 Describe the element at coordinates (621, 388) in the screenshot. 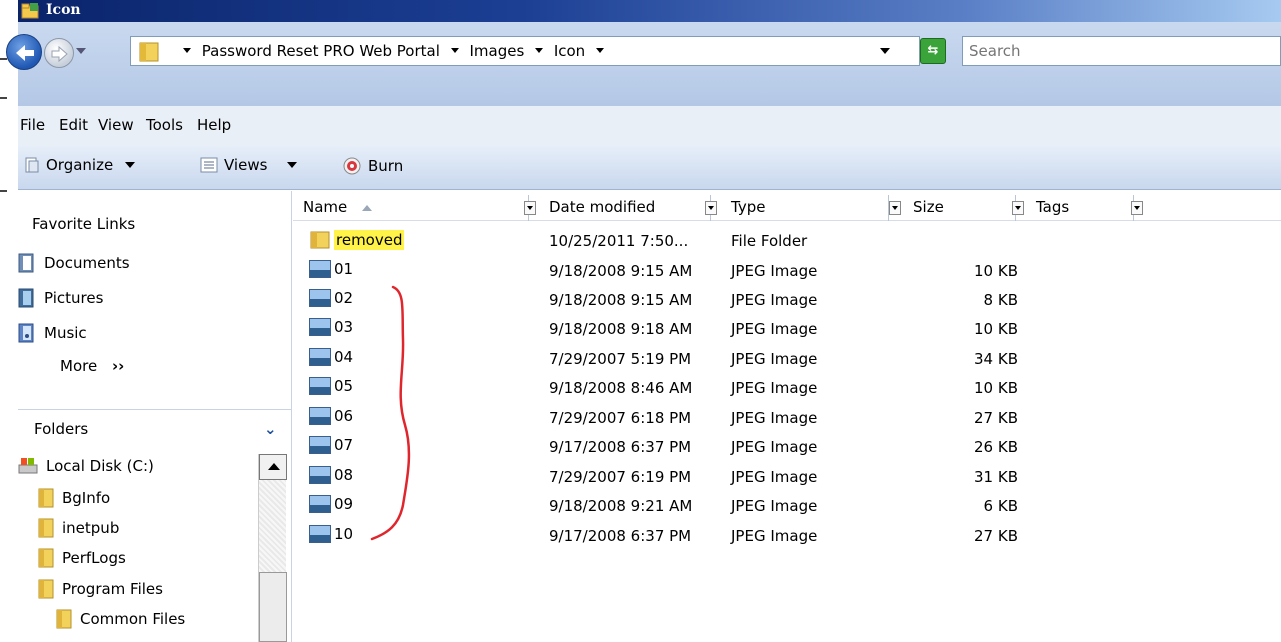

I see `file-date: 9/18/2008 8:46 AM` at that location.